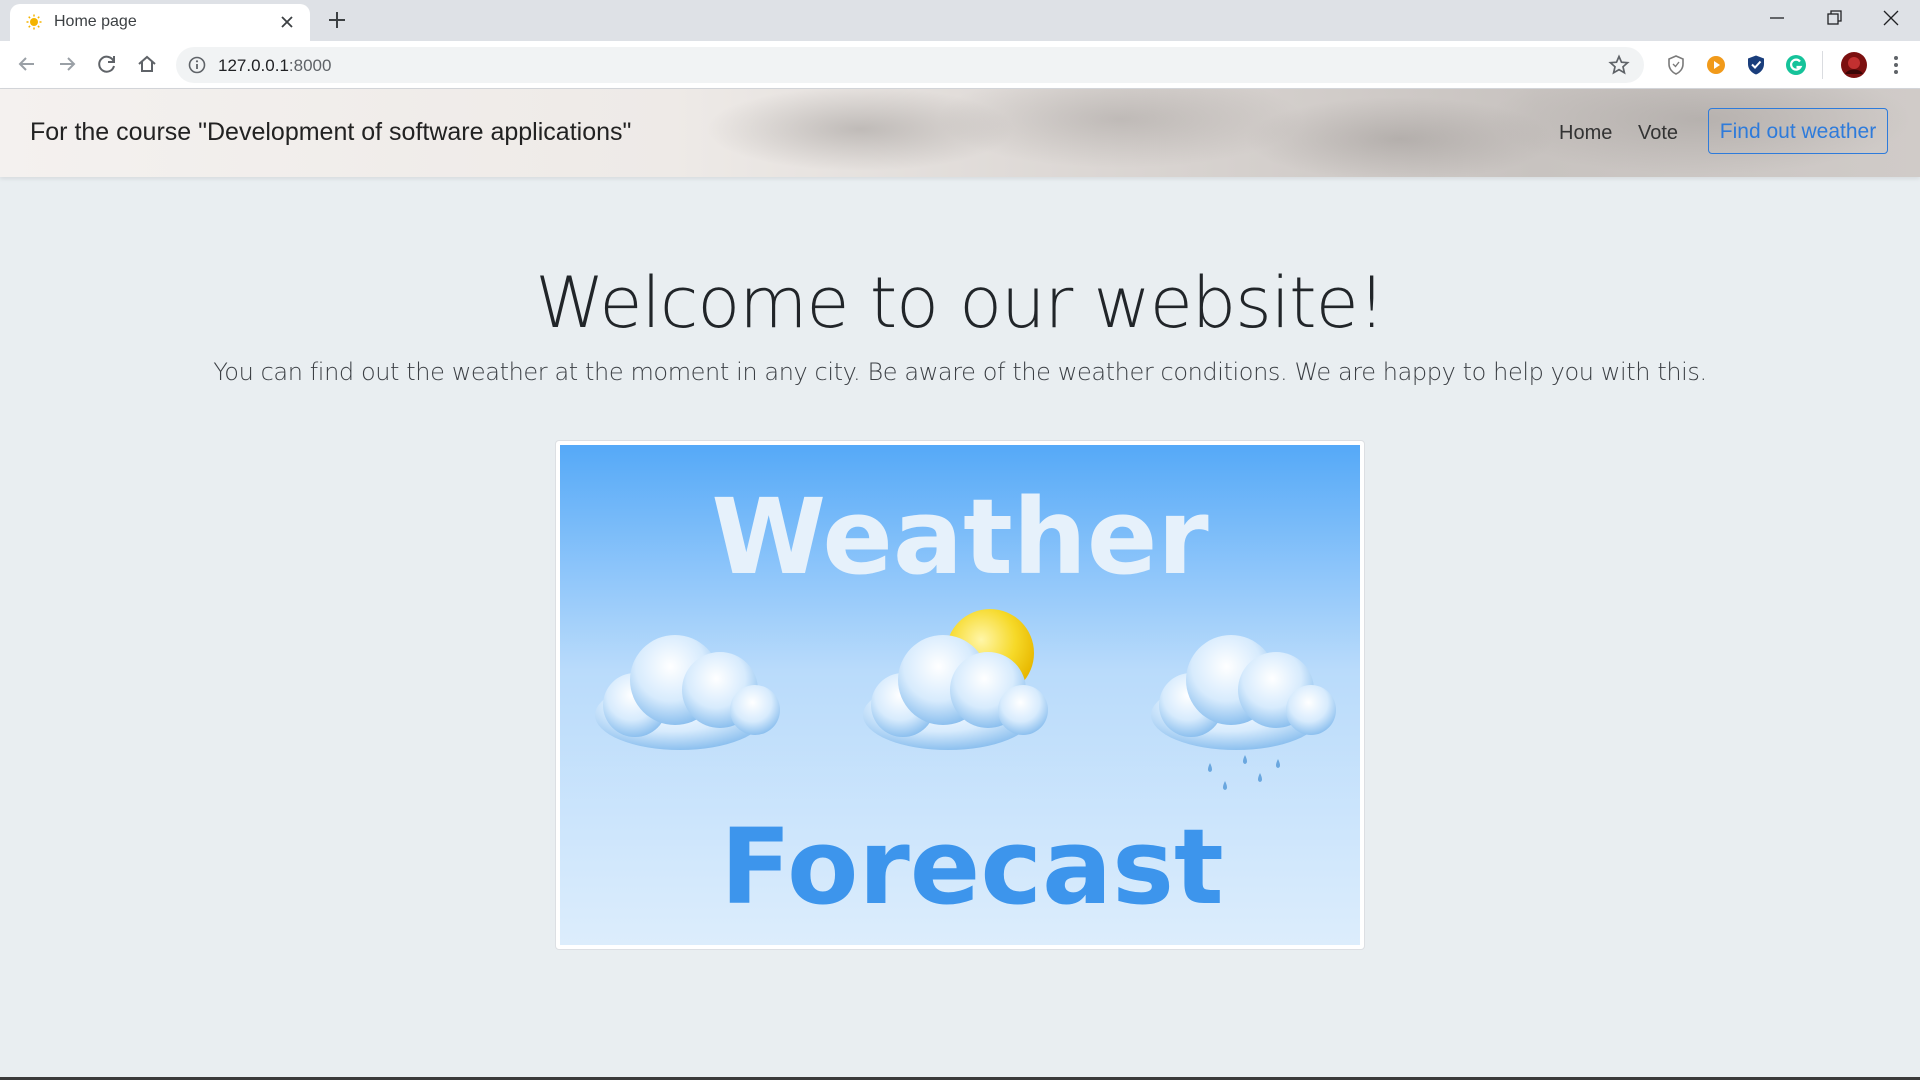  What do you see at coordinates (274, 66) in the screenshot?
I see `url-text: 127.0.0.1:8000` at bounding box center [274, 66].